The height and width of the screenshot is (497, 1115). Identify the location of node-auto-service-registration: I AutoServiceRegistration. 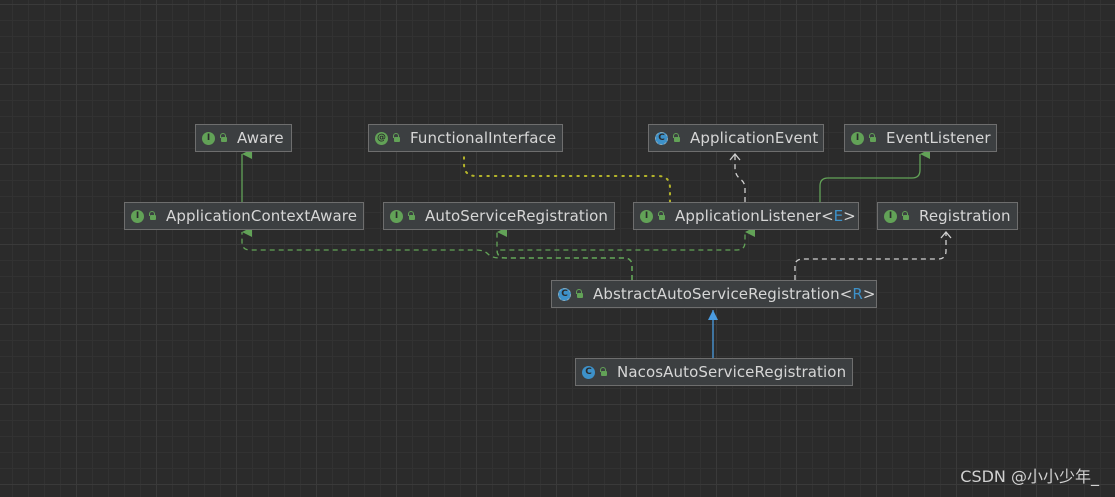
(499, 216).